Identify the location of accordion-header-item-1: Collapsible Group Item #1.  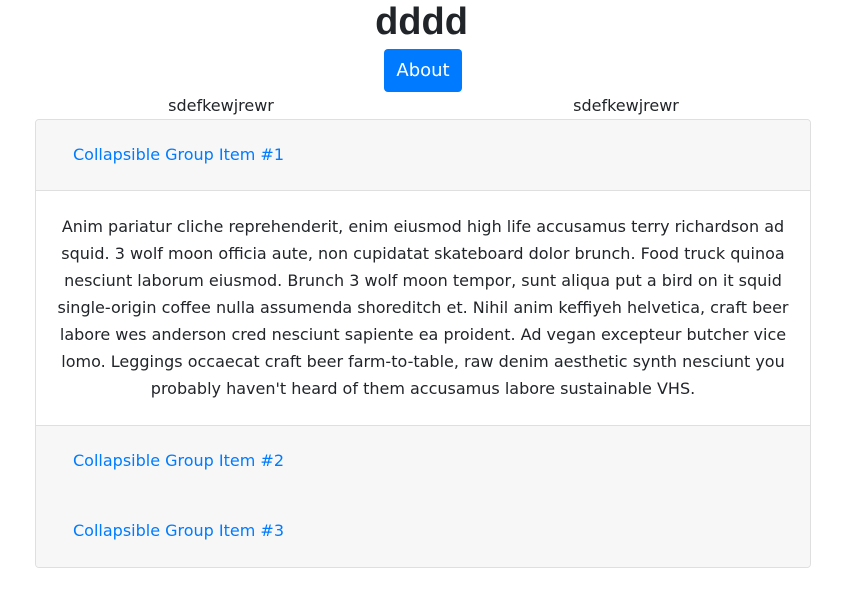
(423, 155).